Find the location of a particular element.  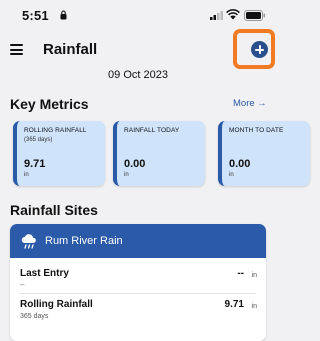

site-card-header: Rum River Rain is located at coordinates (138, 241).